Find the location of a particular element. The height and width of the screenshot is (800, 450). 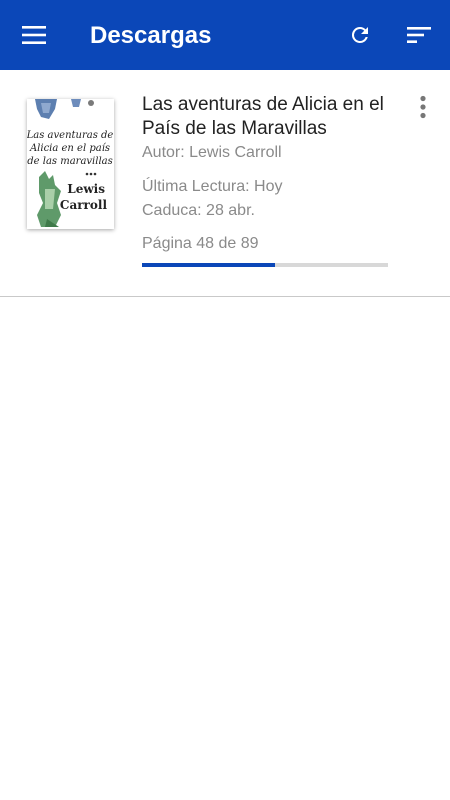

sort-icon is located at coordinates (419, 35).